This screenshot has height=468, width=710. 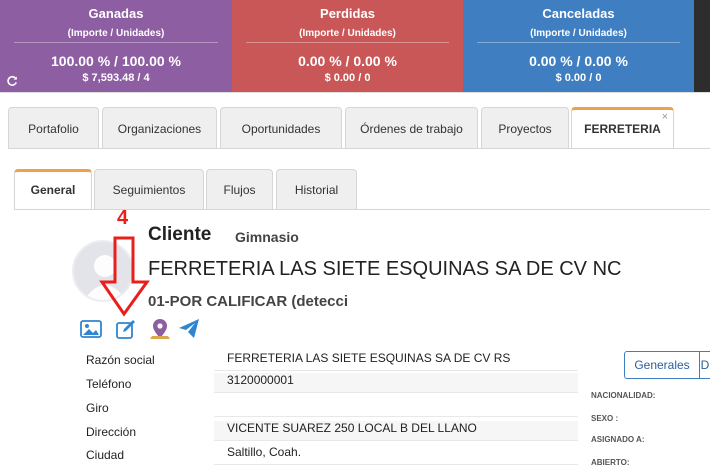 I want to click on generales-button: Generales, so click(x=662, y=365).